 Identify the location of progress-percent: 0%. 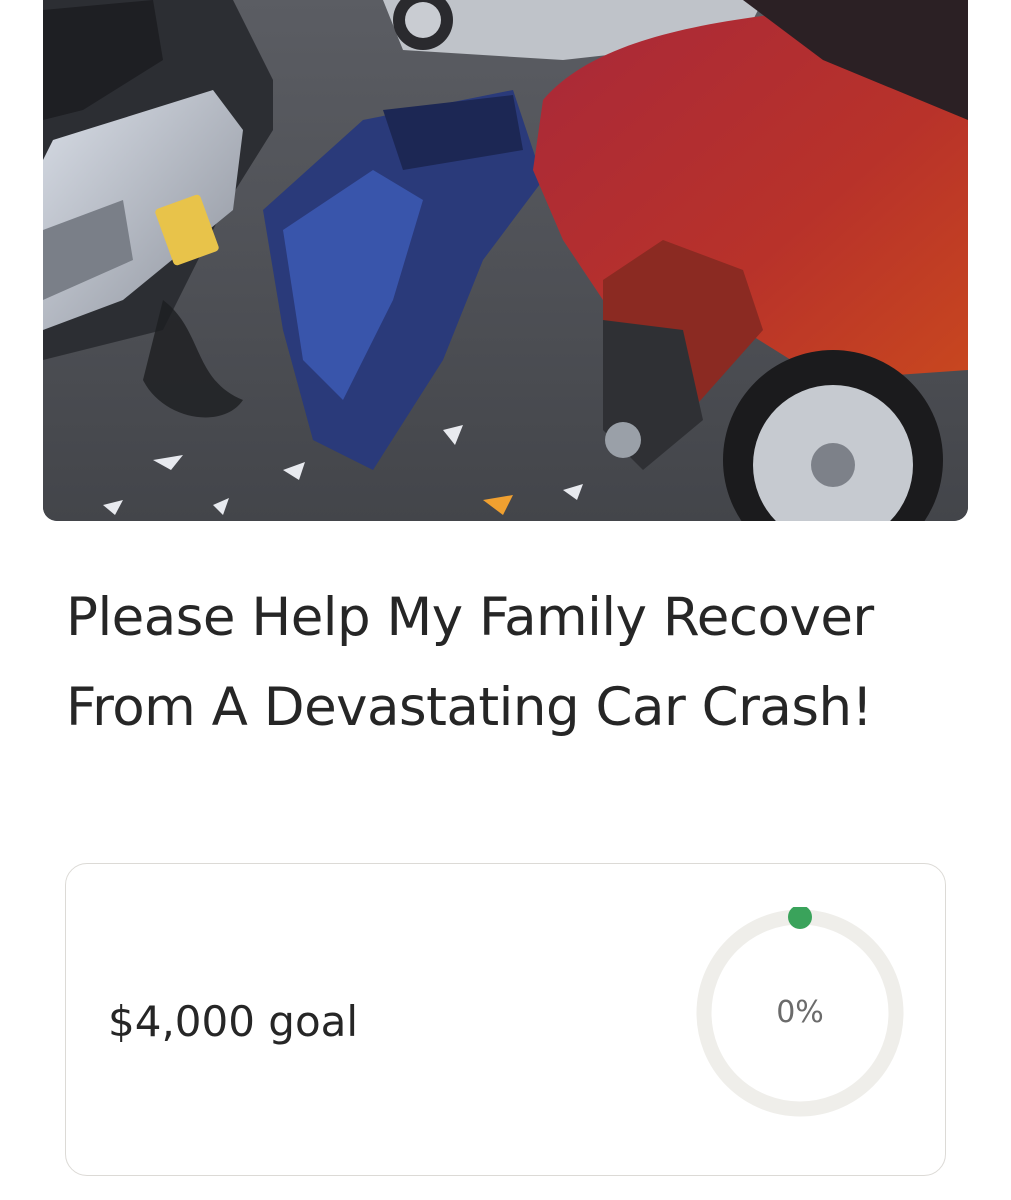
(800, 1012).